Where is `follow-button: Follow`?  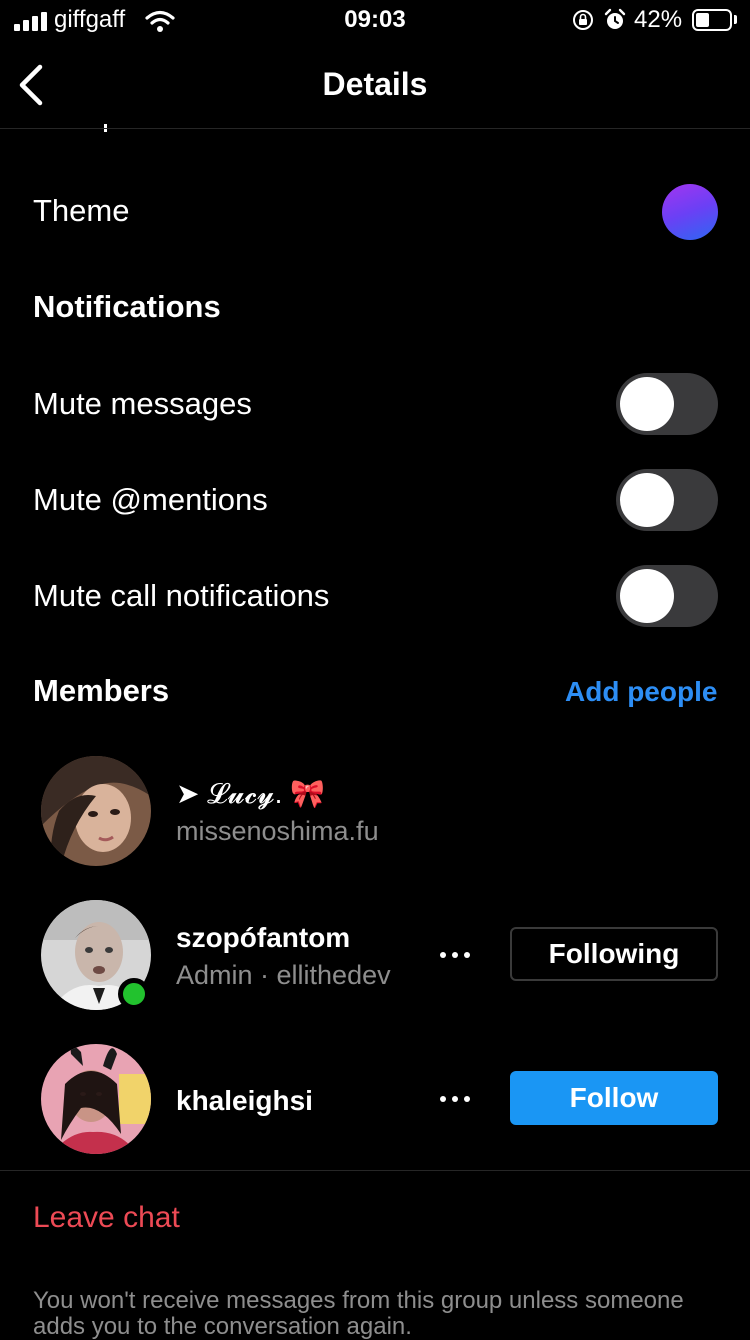
follow-button: Follow is located at coordinates (614, 1098).